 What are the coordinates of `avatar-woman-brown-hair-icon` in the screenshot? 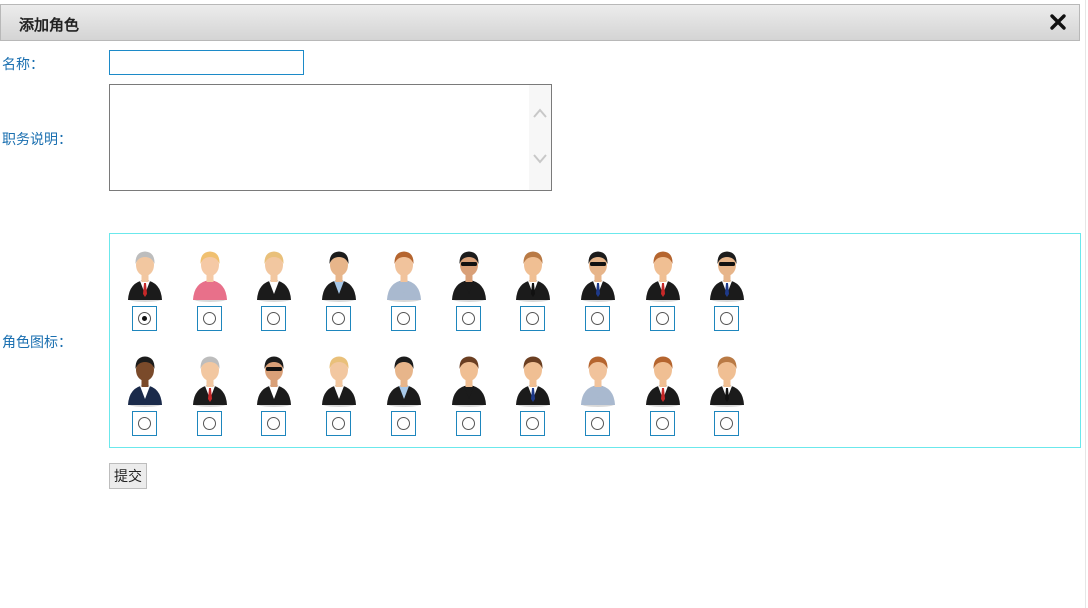 It's located at (404, 273).